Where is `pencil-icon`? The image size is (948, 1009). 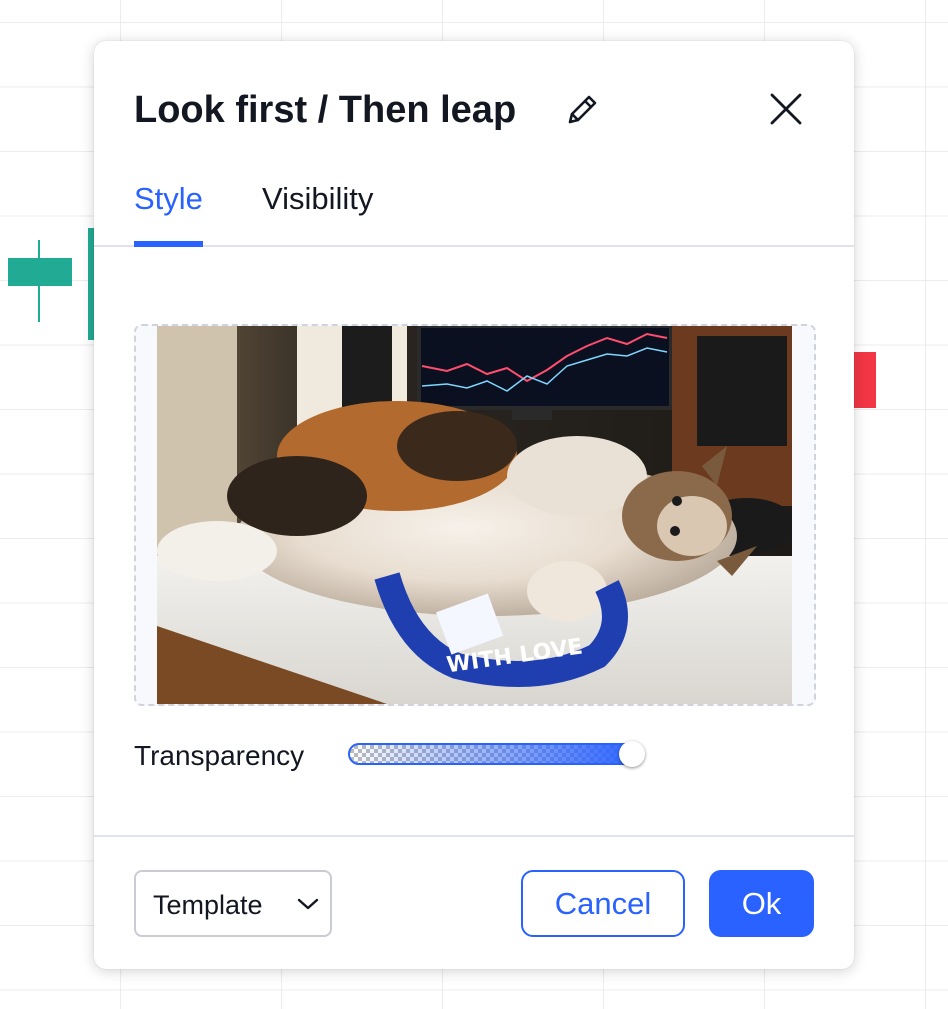
pencil-icon is located at coordinates (582, 110).